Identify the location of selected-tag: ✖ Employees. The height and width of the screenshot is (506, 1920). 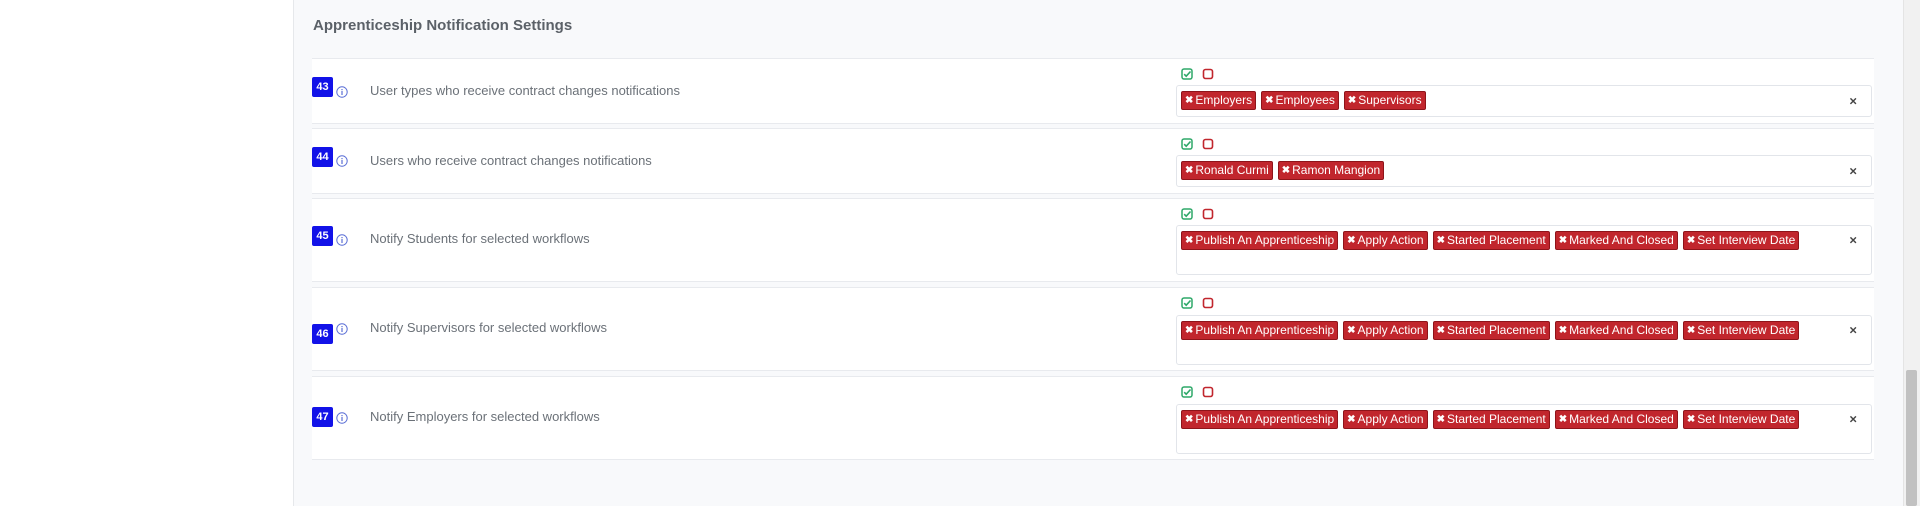
(1300, 100).